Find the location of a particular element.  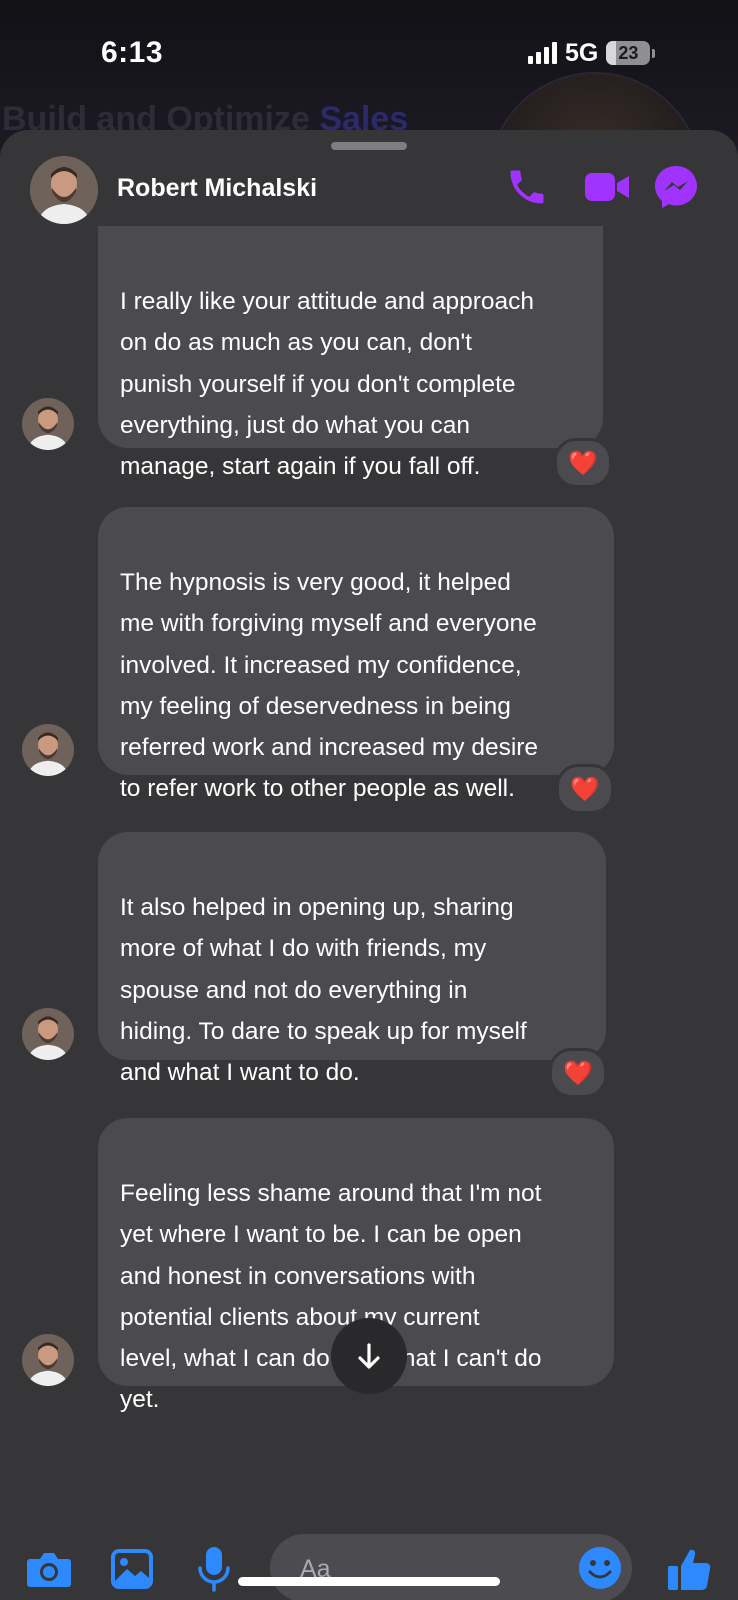

composer-bar is located at coordinates (369, 1567).